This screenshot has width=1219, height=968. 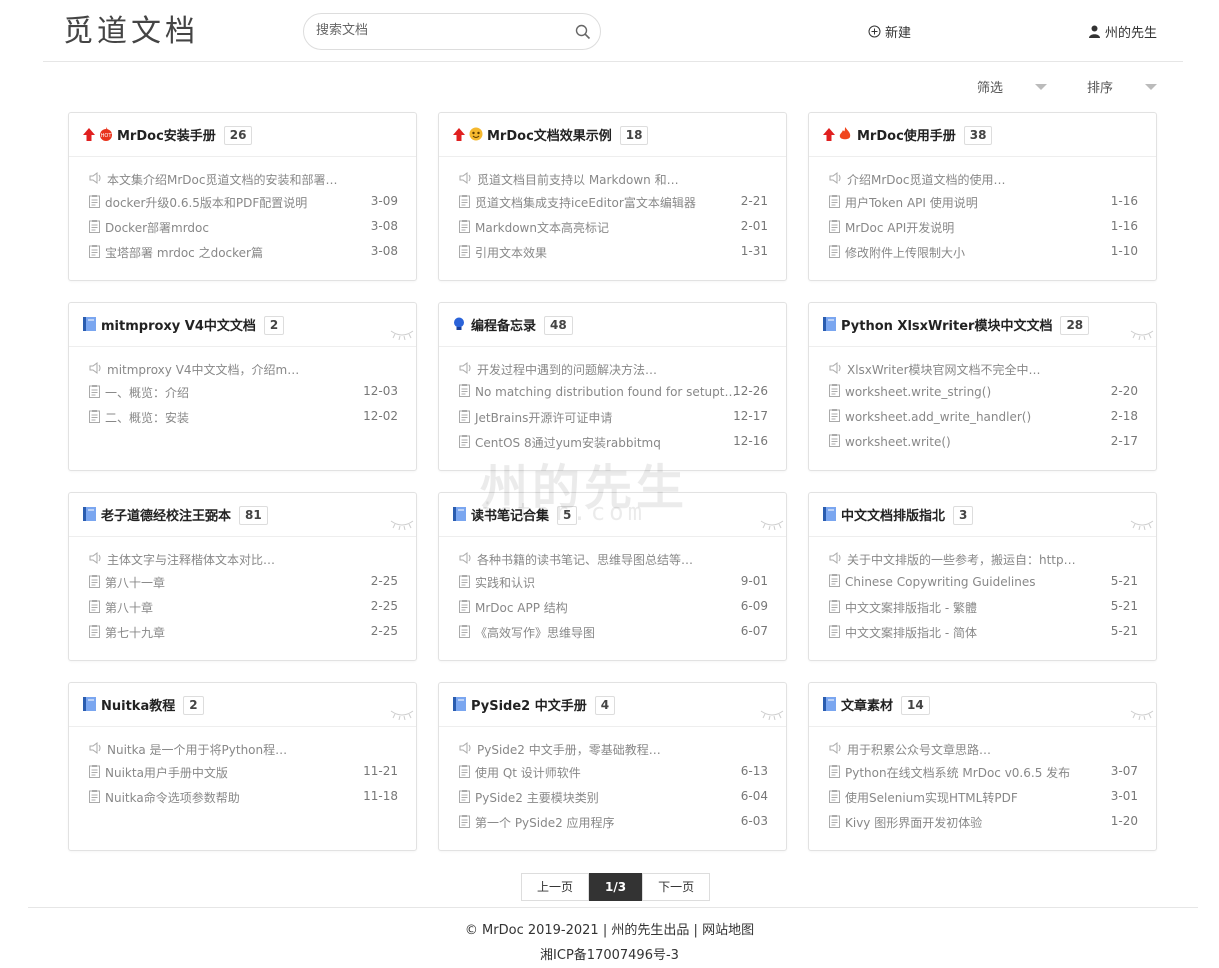 I want to click on doc-row: Python在线文档系统 MrDoc v0.6.5 发布 3-07, so click(x=983, y=772).